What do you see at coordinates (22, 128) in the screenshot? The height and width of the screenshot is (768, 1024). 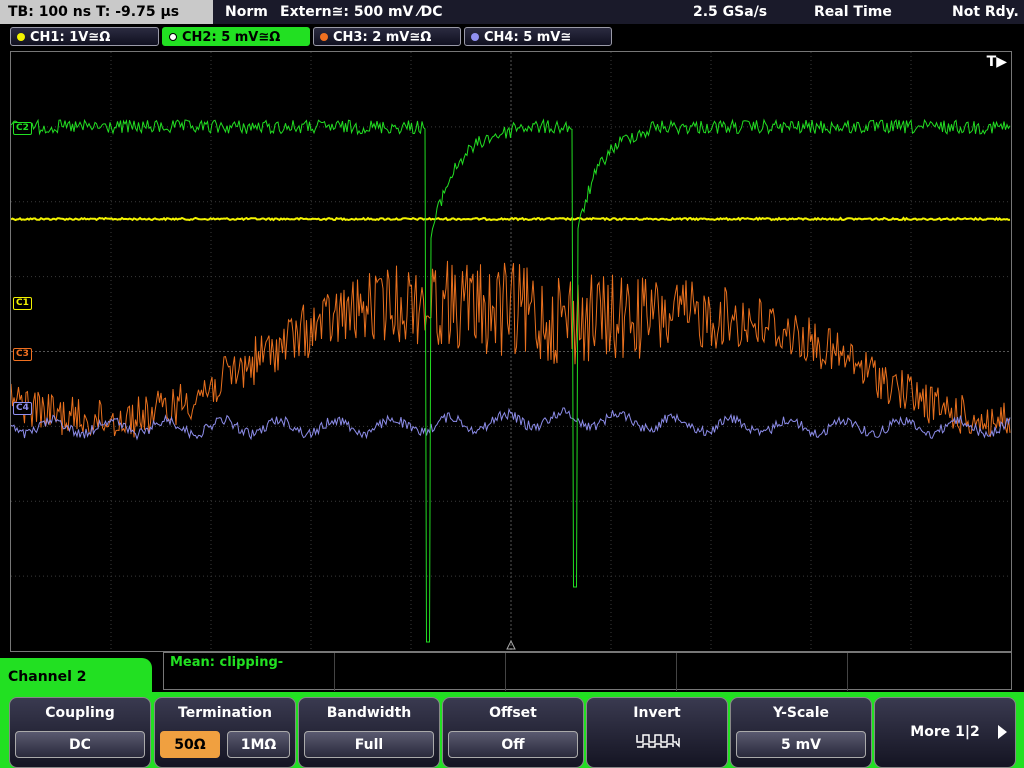 I see `ch2-level-marker: C2` at bounding box center [22, 128].